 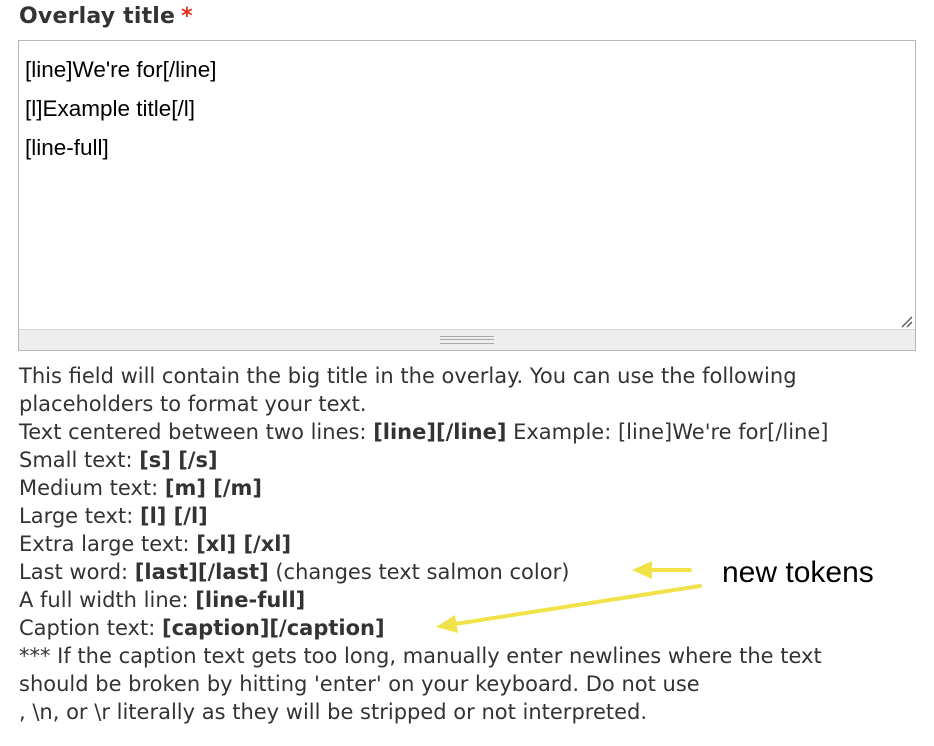 I want to click on token-suffix: Example: [line]We're for[/line], so click(x=667, y=432).